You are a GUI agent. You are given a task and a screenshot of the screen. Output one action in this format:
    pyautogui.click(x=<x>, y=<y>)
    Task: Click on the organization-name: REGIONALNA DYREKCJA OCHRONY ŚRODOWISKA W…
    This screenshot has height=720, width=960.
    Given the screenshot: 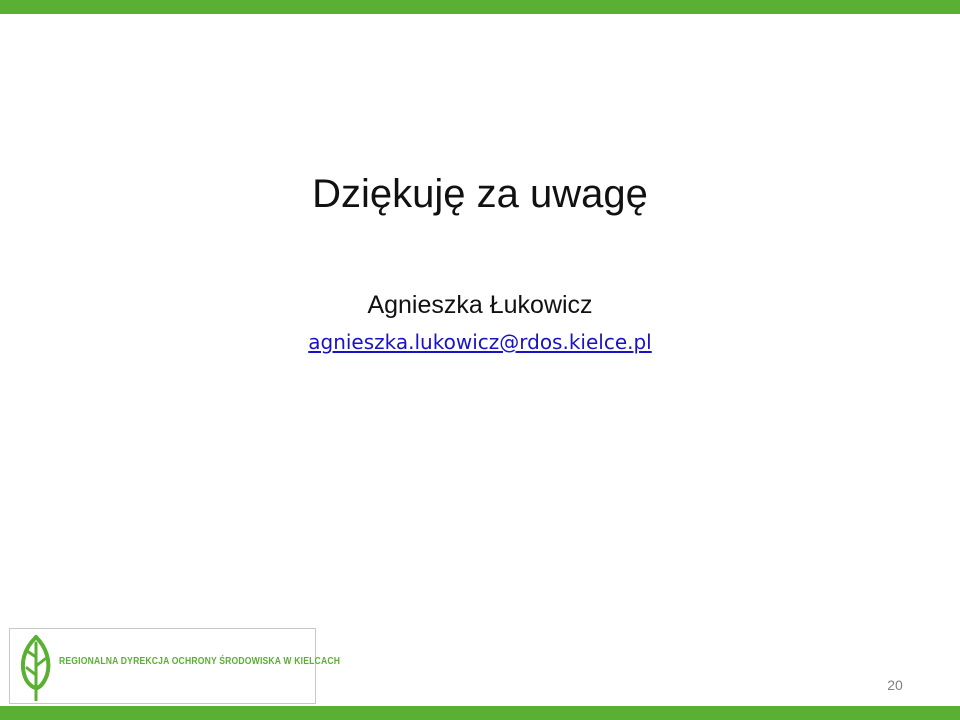 What is the action you would take?
    pyautogui.click(x=200, y=661)
    